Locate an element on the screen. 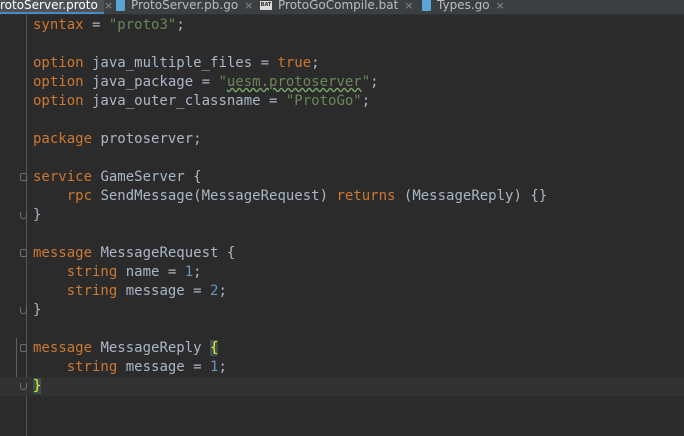 This screenshot has width=684, height=436. tab-types-go: Types.go × is located at coordinates (468, 7).